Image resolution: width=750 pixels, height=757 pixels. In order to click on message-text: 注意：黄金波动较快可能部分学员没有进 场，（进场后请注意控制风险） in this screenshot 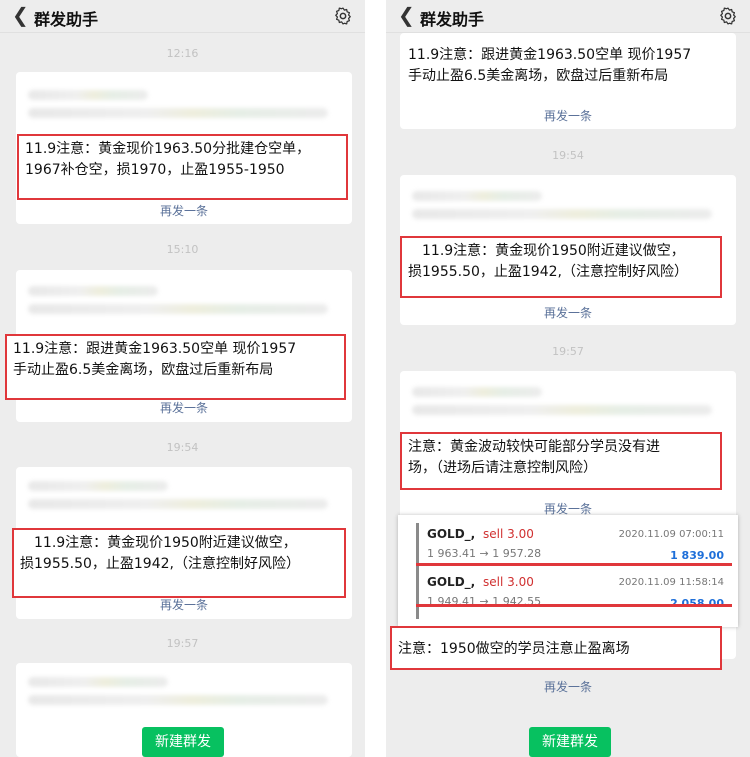, I will do `click(561, 461)`.